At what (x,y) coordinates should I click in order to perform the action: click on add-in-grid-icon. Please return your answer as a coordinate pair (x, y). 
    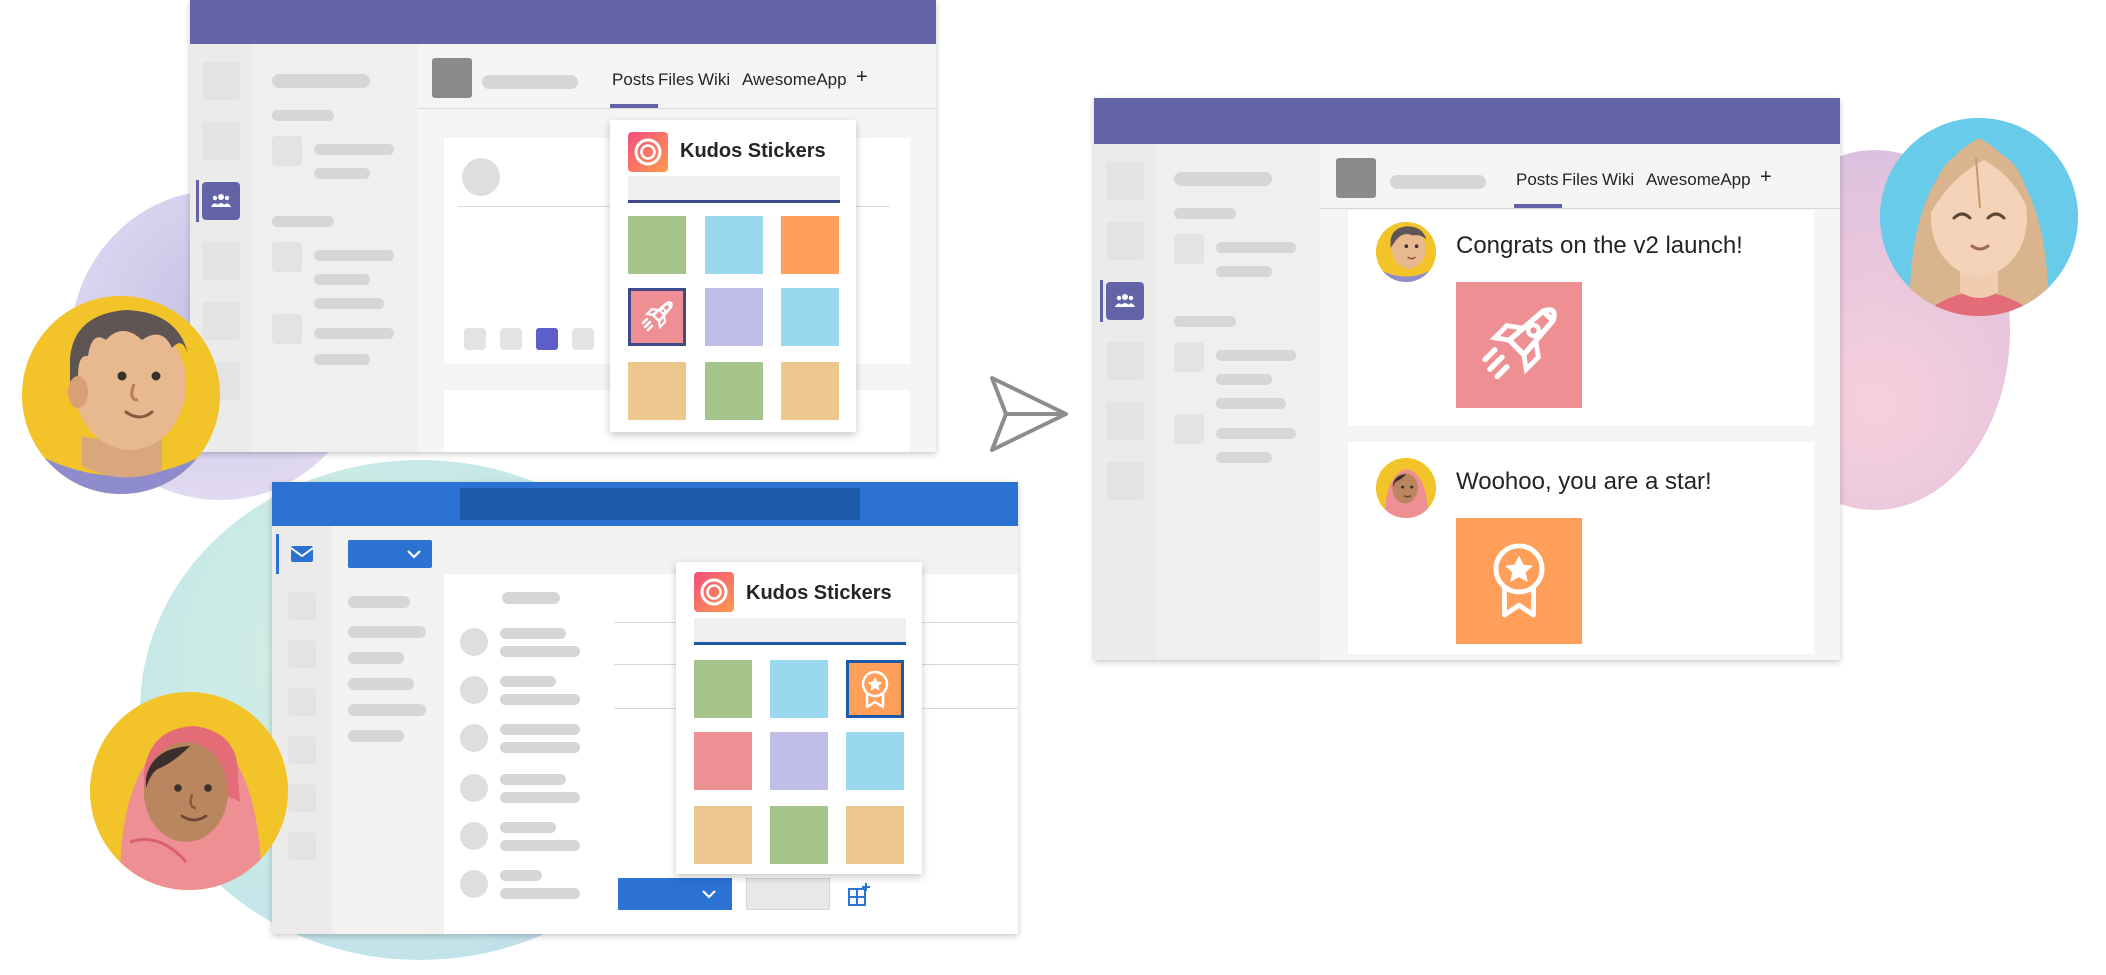
    Looking at the image, I should click on (859, 894).